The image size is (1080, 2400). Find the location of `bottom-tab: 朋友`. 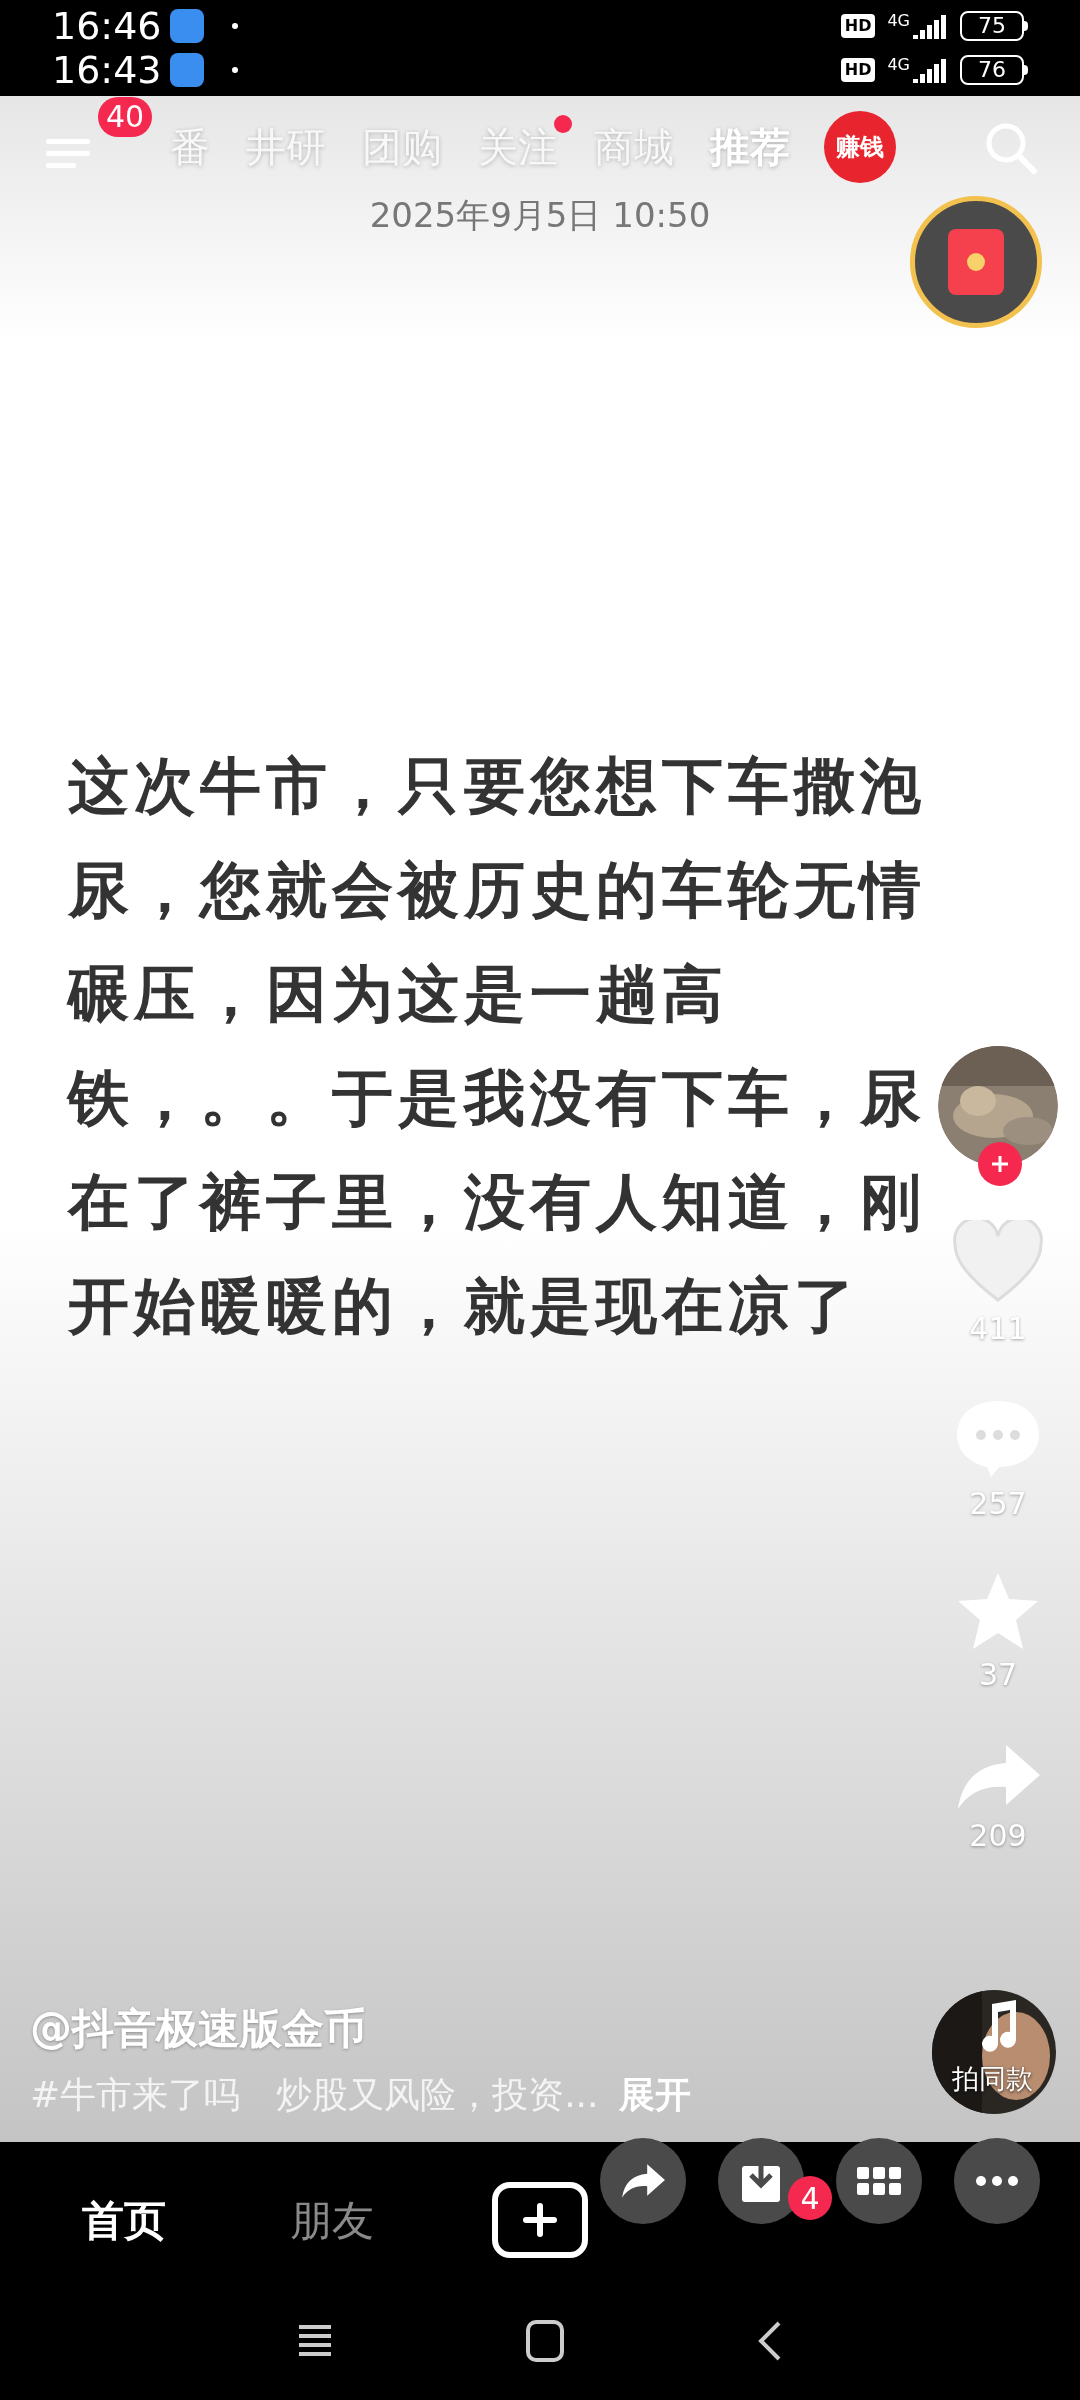

bottom-tab: 朋友 is located at coordinates (332, 2220).